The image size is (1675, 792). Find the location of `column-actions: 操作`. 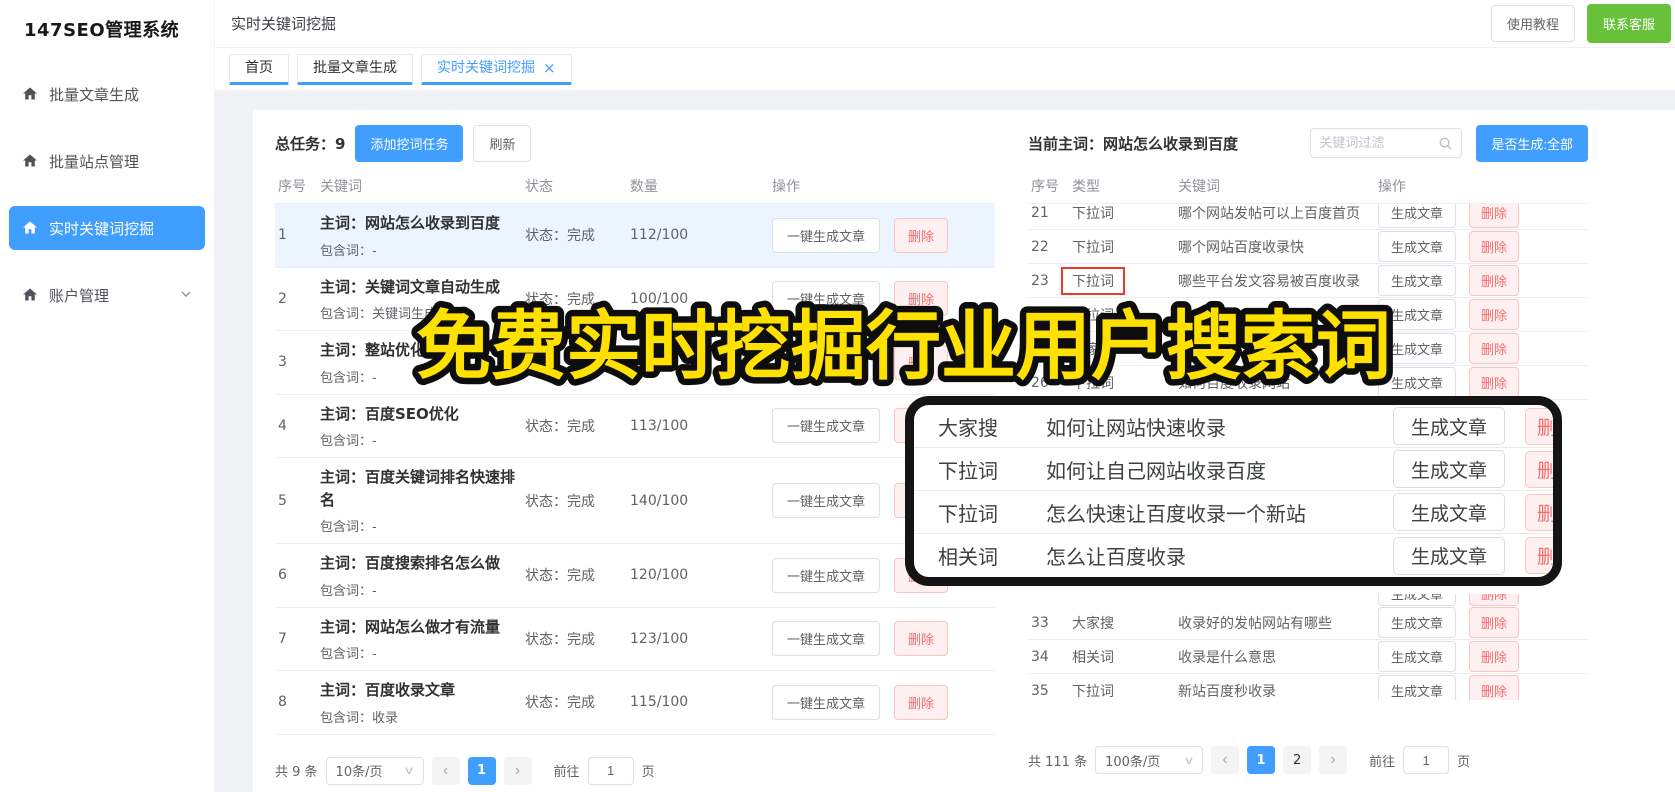

column-actions: 操作 is located at coordinates (786, 186).